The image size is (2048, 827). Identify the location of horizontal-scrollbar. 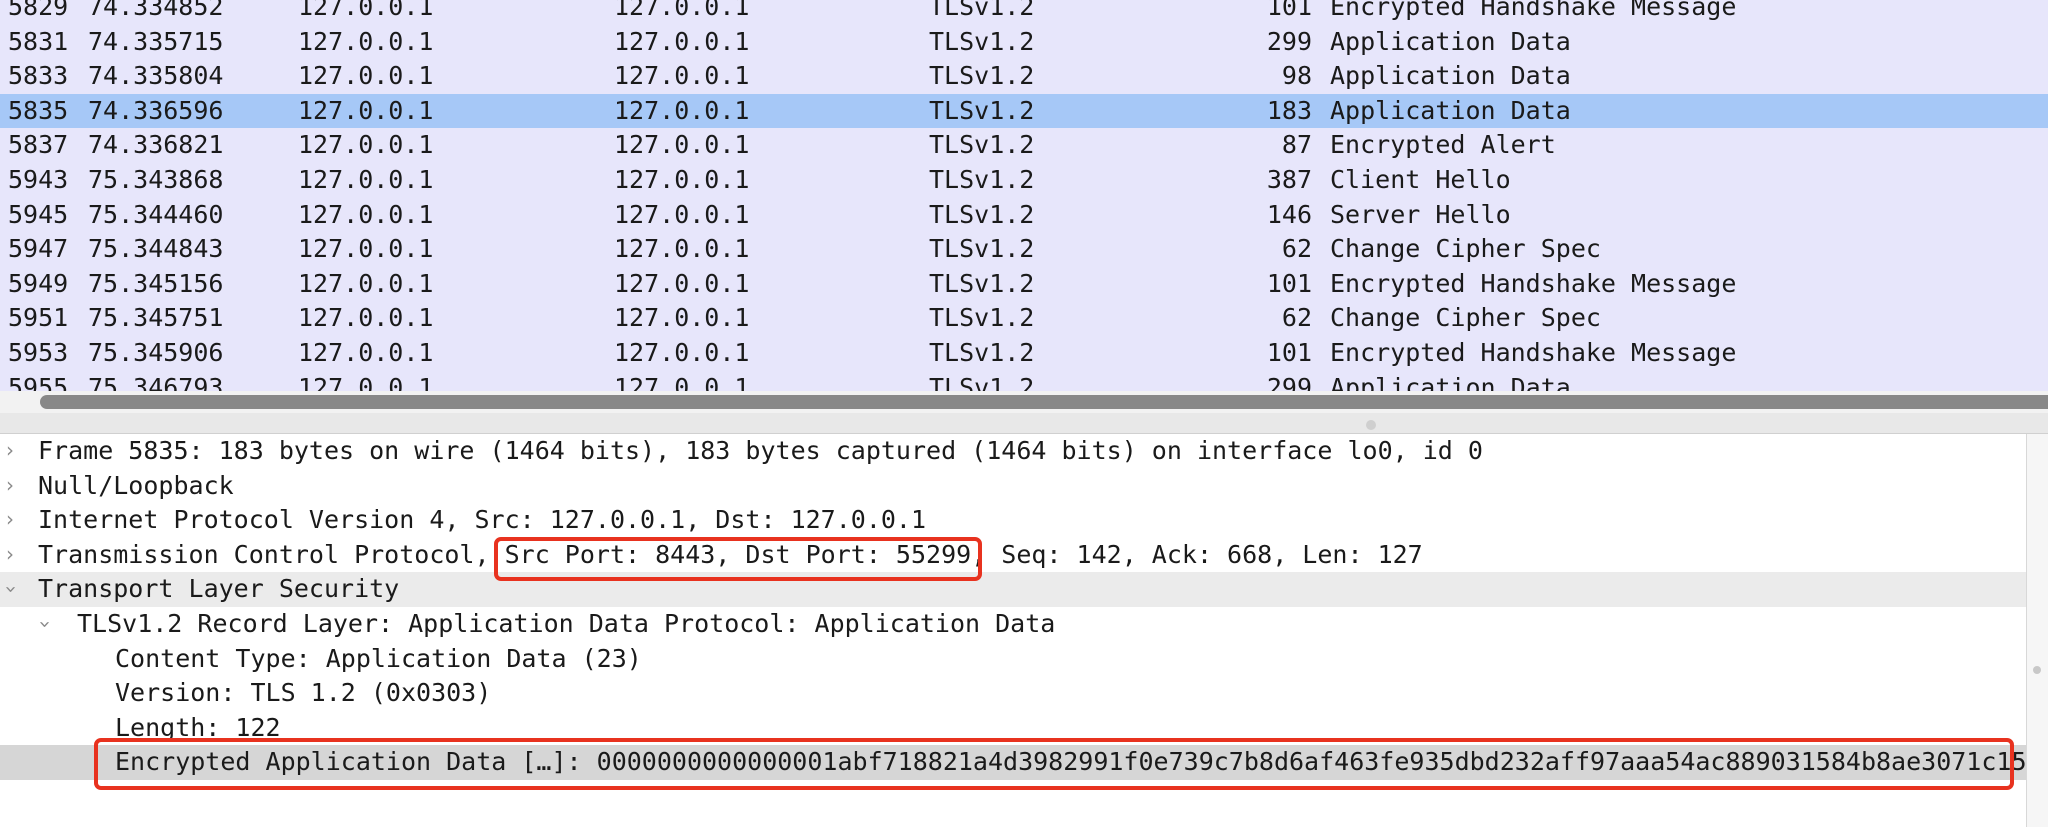
(1024, 402).